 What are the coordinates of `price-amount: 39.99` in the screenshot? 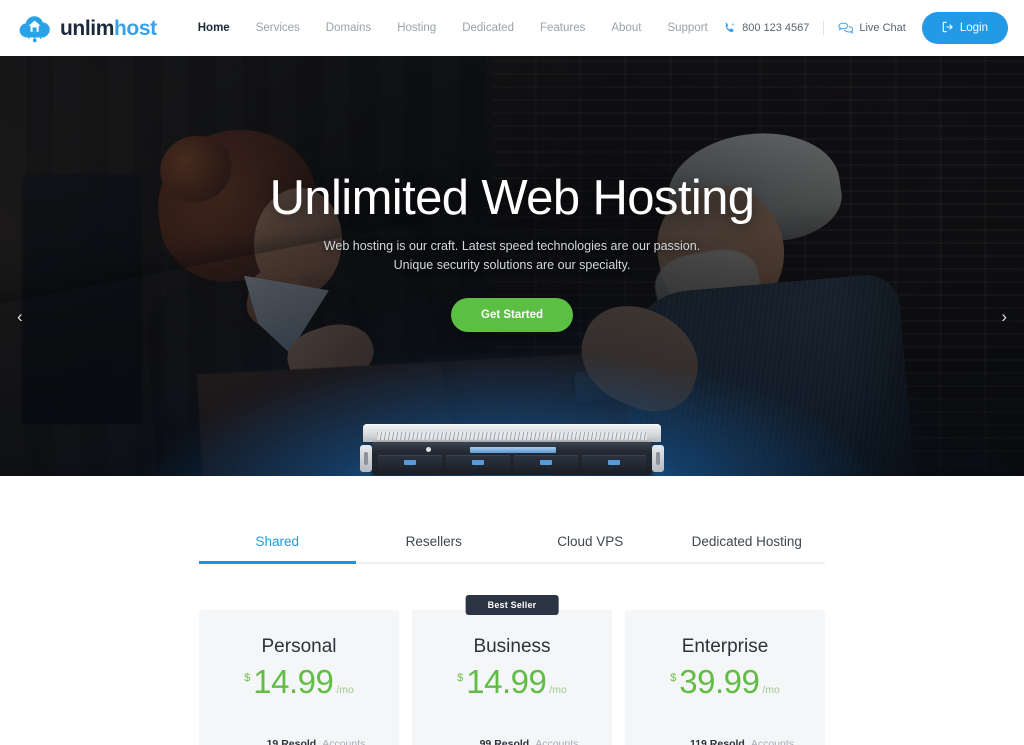 It's located at (719, 681).